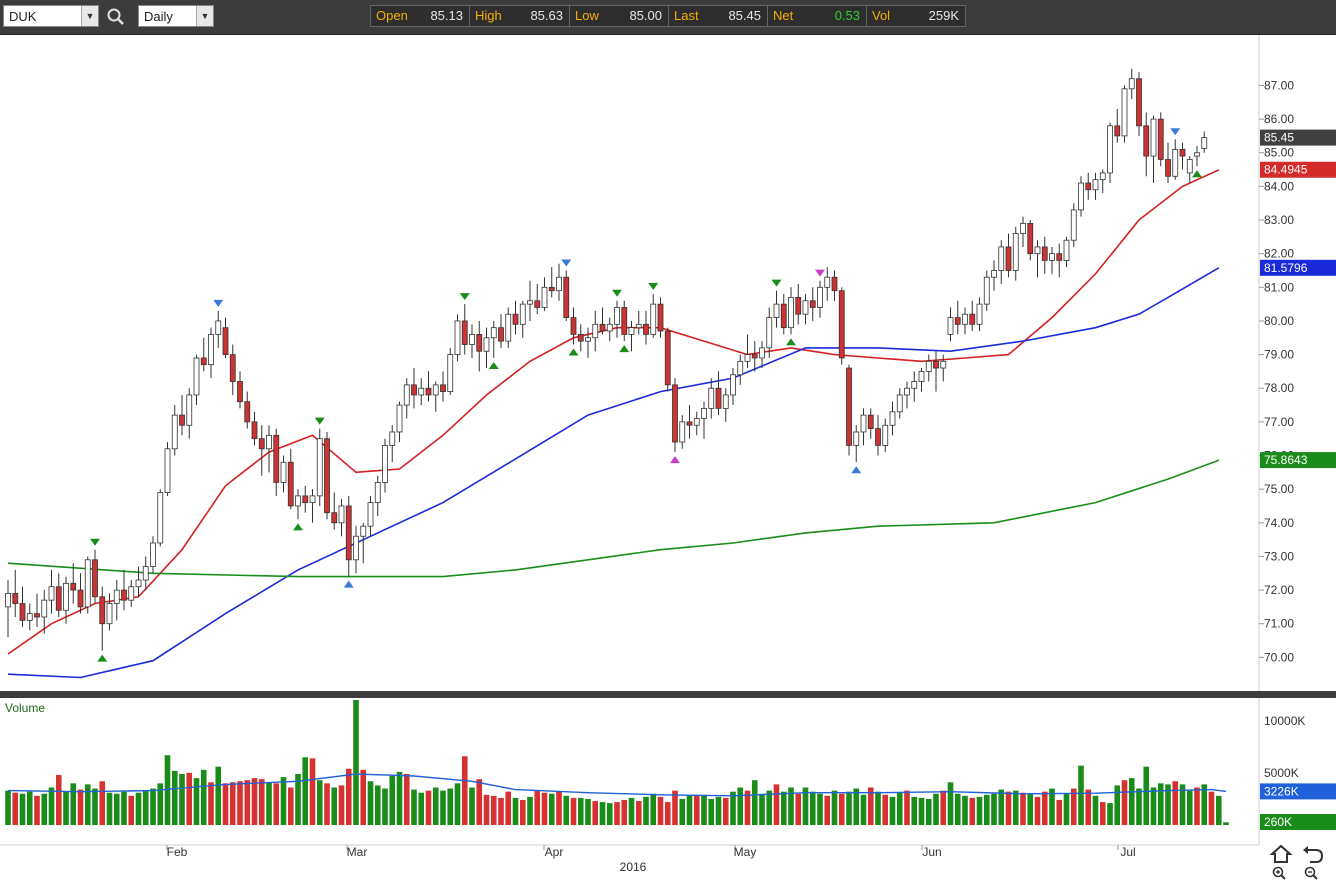 The width and height of the screenshot is (1336, 887). What do you see at coordinates (1279, 119) in the screenshot?
I see `price-tick-label: 86.00` at bounding box center [1279, 119].